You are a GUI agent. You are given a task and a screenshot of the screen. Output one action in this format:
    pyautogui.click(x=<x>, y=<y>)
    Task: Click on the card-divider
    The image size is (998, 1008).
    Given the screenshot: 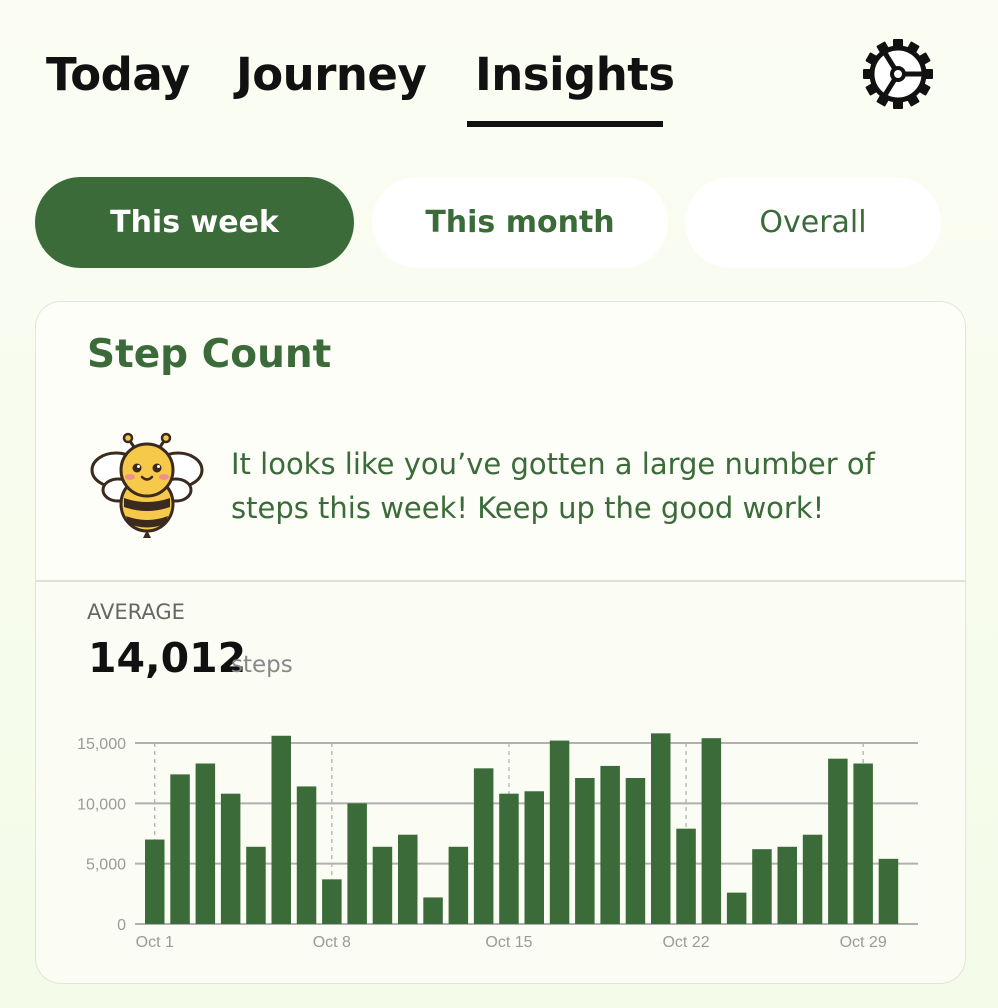 What is the action you would take?
    pyautogui.click(x=500, y=581)
    